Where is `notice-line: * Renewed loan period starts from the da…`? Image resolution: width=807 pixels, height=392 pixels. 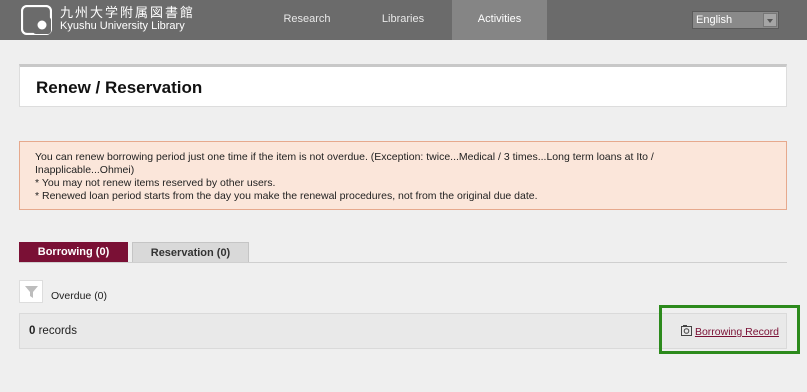 notice-line: * Renewed loan period starts from the da… is located at coordinates (286, 196).